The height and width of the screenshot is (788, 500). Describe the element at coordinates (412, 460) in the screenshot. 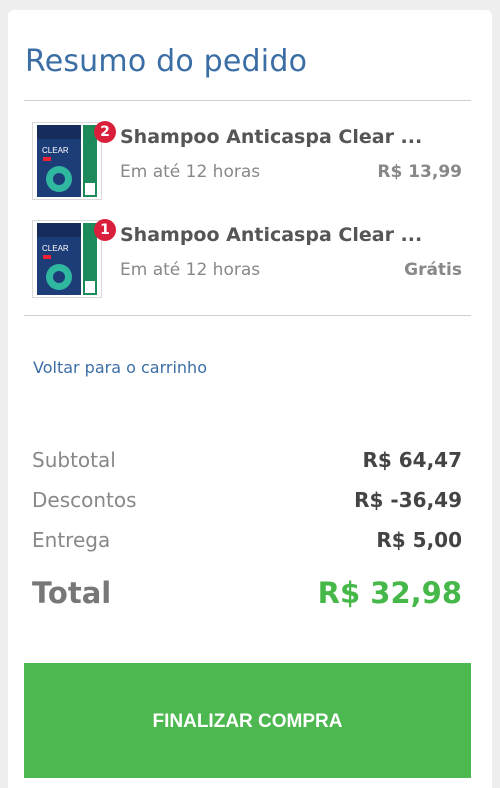

I see `subtotal-value: R$ 64,47` at that location.